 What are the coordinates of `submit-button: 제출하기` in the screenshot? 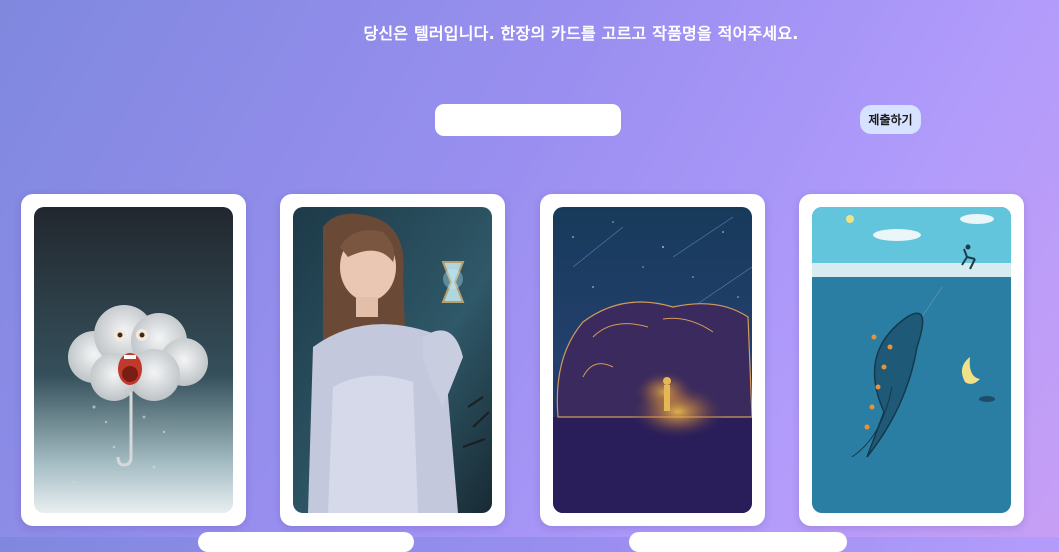 It's located at (890, 119).